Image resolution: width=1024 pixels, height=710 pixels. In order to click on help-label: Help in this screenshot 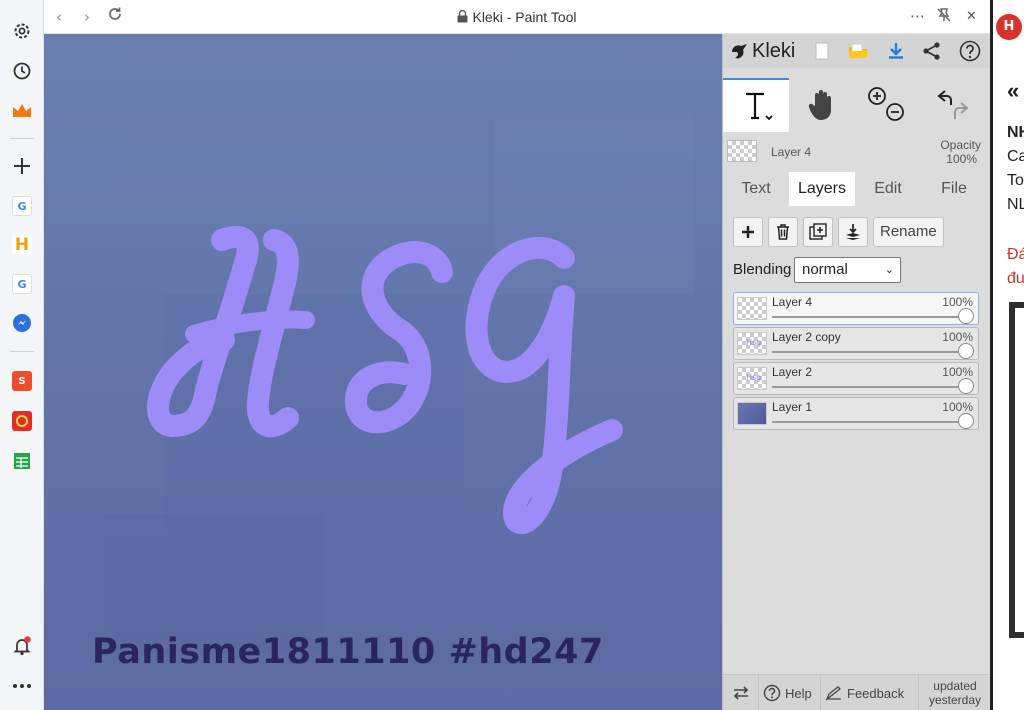, I will do `click(798, 693)`.